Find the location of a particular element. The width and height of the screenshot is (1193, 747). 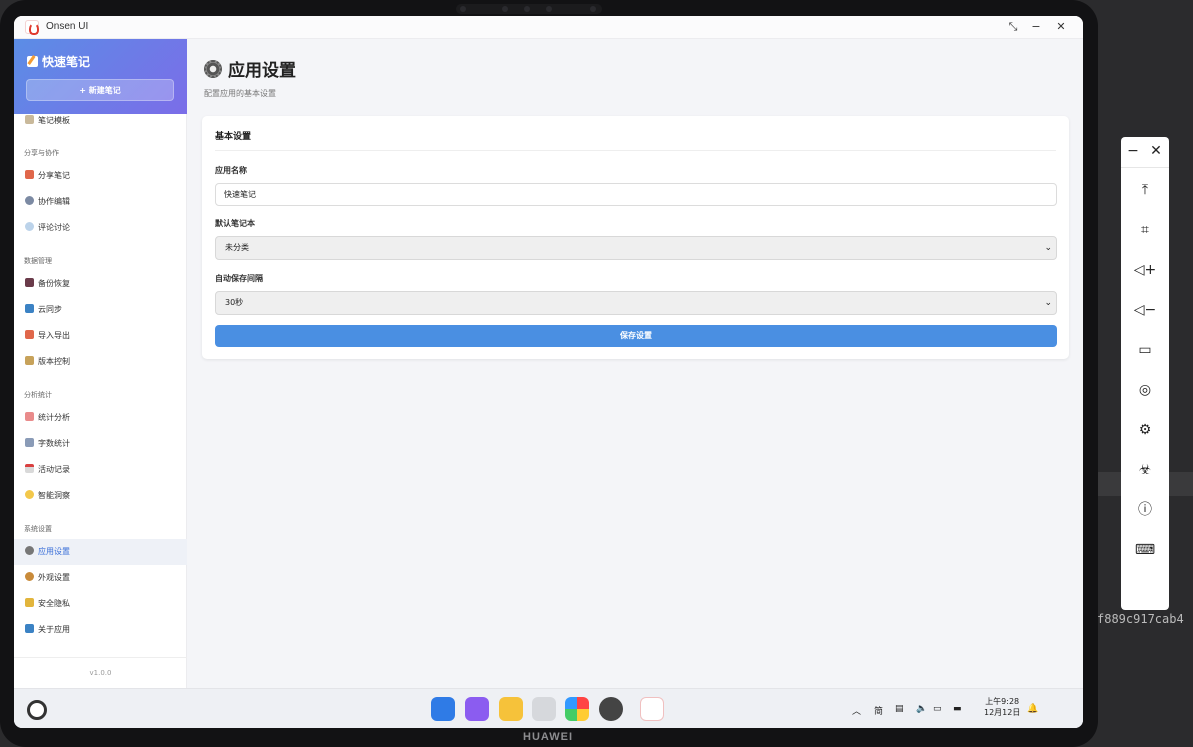

sidebar-item-version-control: 版本控制 is located at coordinates (100, 362).